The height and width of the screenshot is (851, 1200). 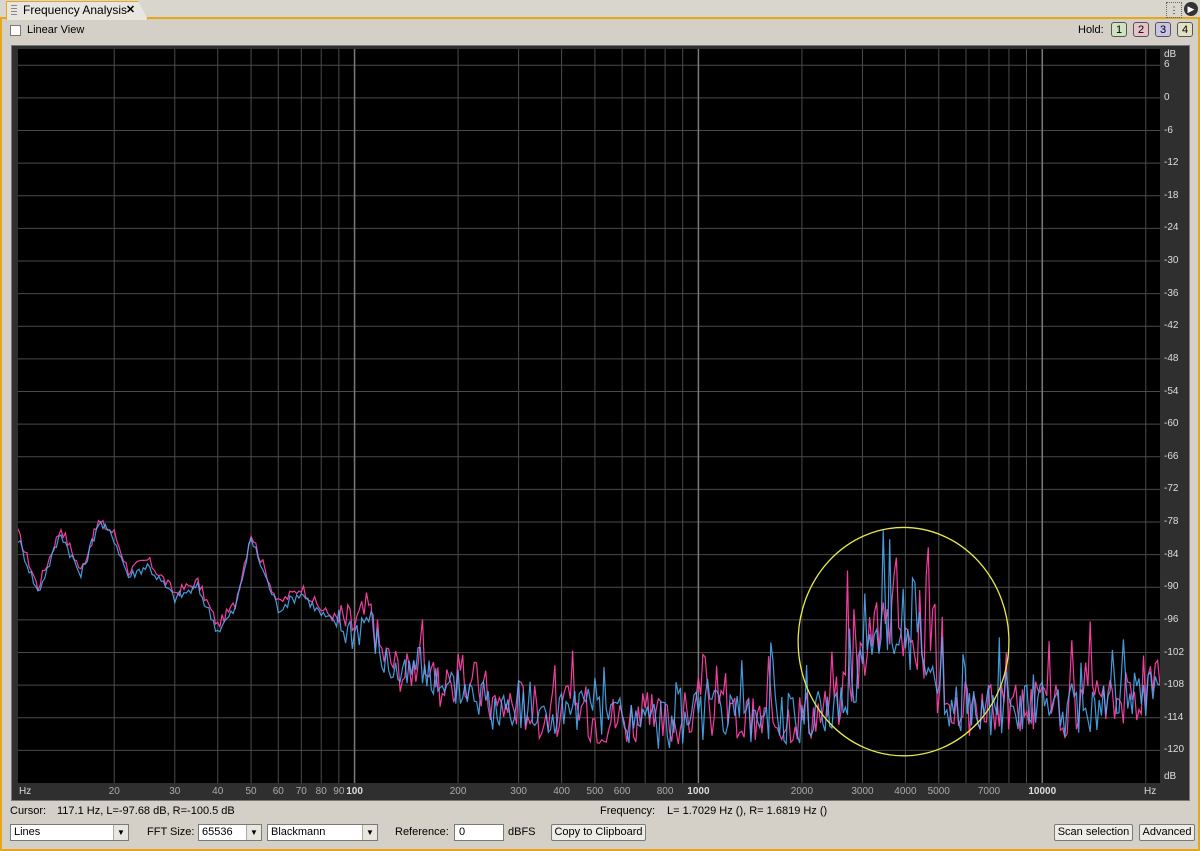 What do you see at coordinates (938, 791) in the screenshot?
I see `x-tick-label: 5000` at bounding box center [938, 791].